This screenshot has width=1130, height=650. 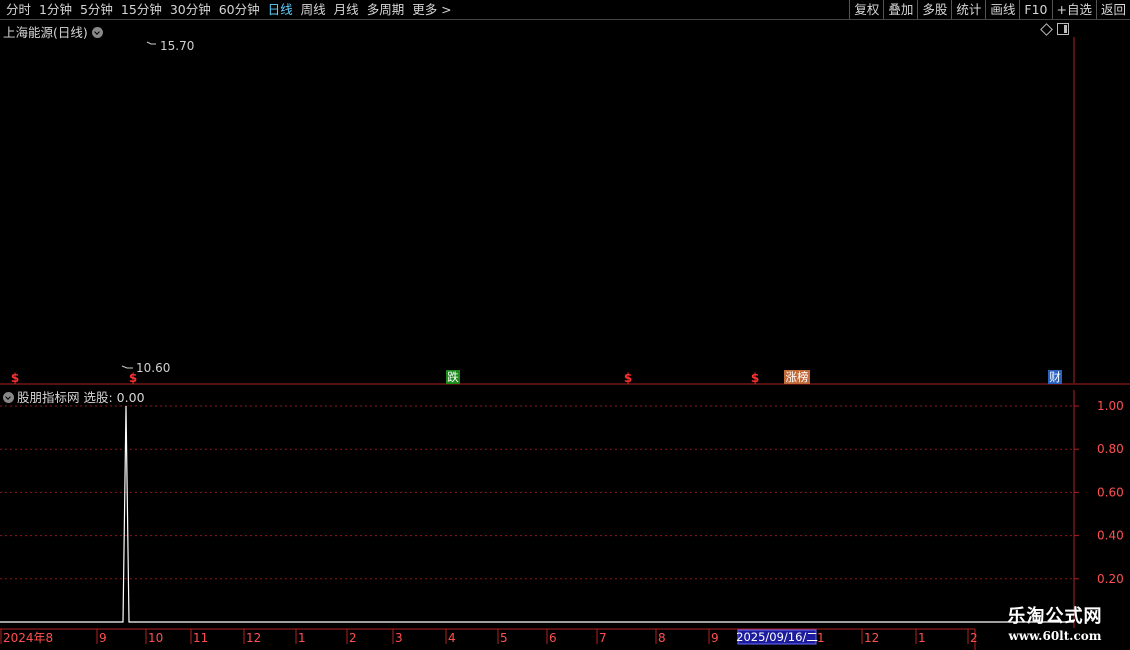 What do you see at coordinates (200, 638) in the screenshot?
I see `time-axis-label: 11` at bounding box center [200, 638].